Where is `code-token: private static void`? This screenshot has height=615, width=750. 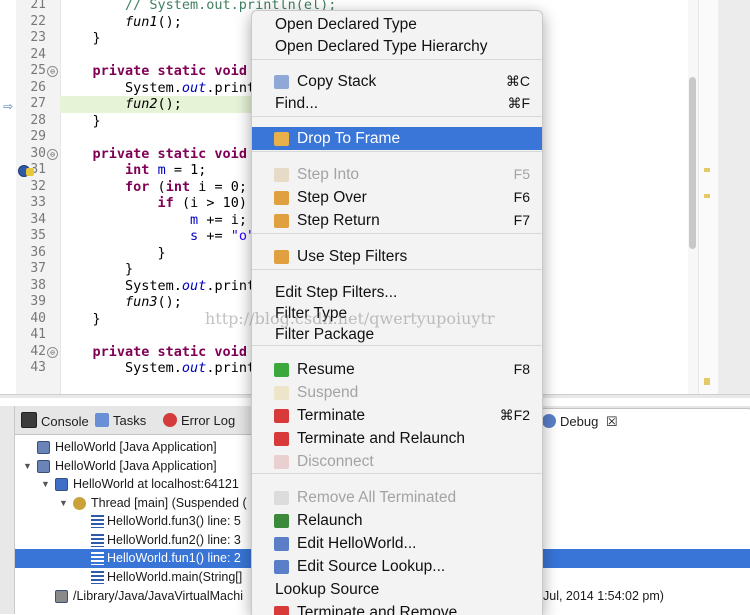
code-token: private static void is located at coordinates (169, 153).